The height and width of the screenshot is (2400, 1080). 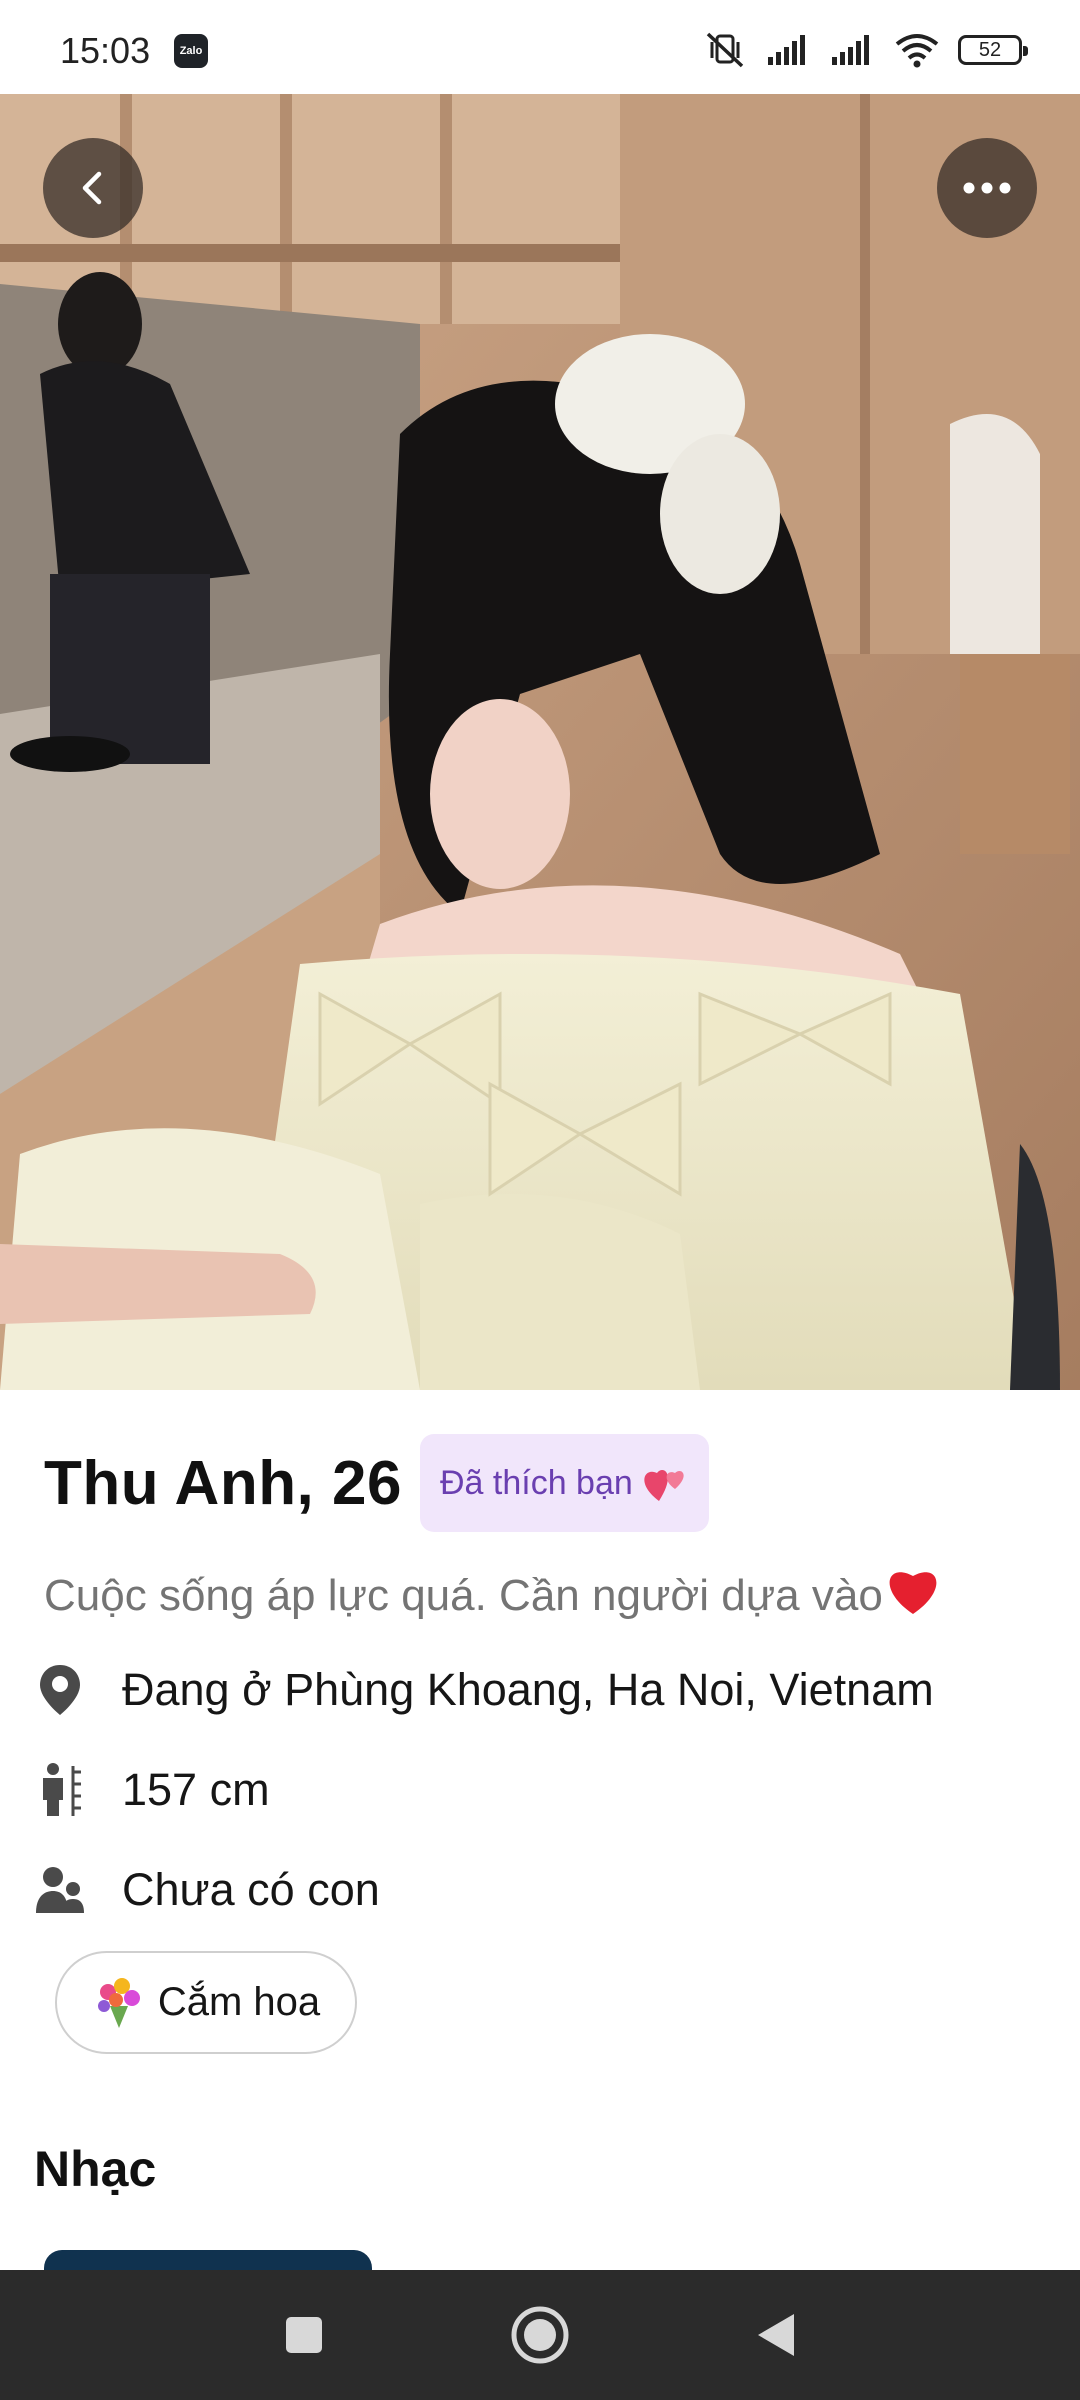 I want to click on recents-button, so click(x=304, y=2335).